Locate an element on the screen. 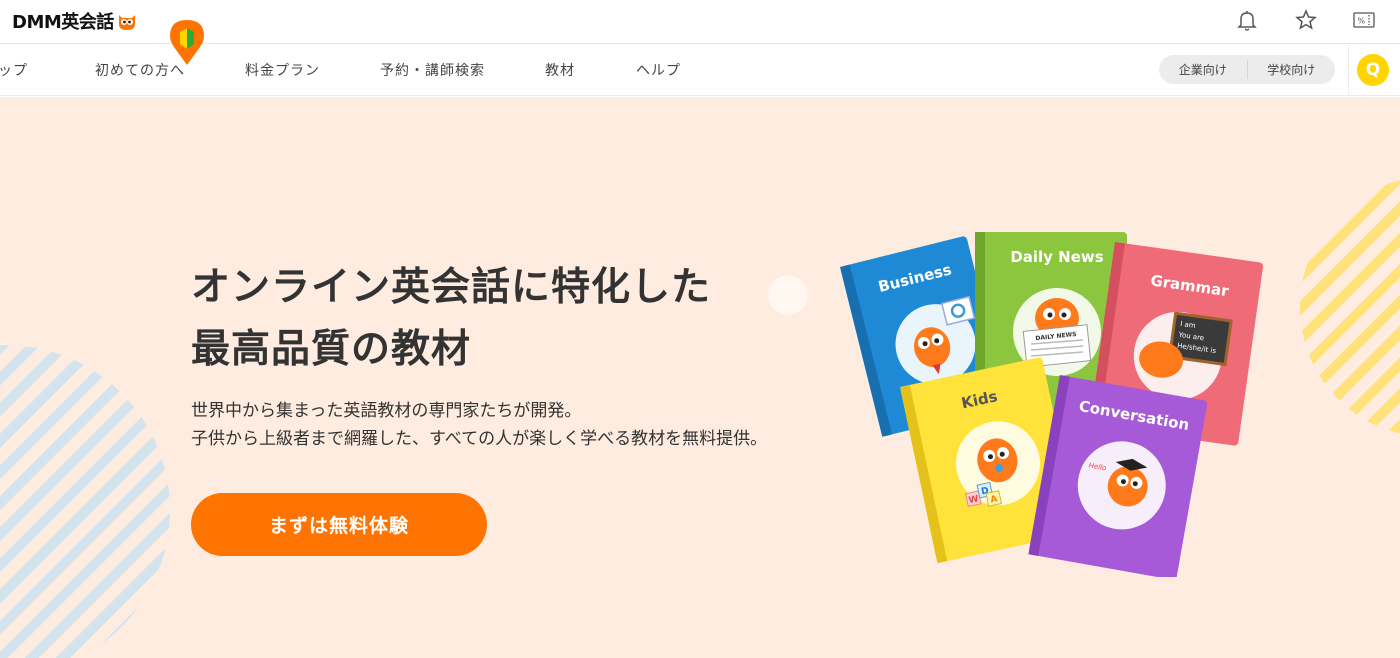  daily-news-book-title: Daily News is located at coordinates (1056, 257).